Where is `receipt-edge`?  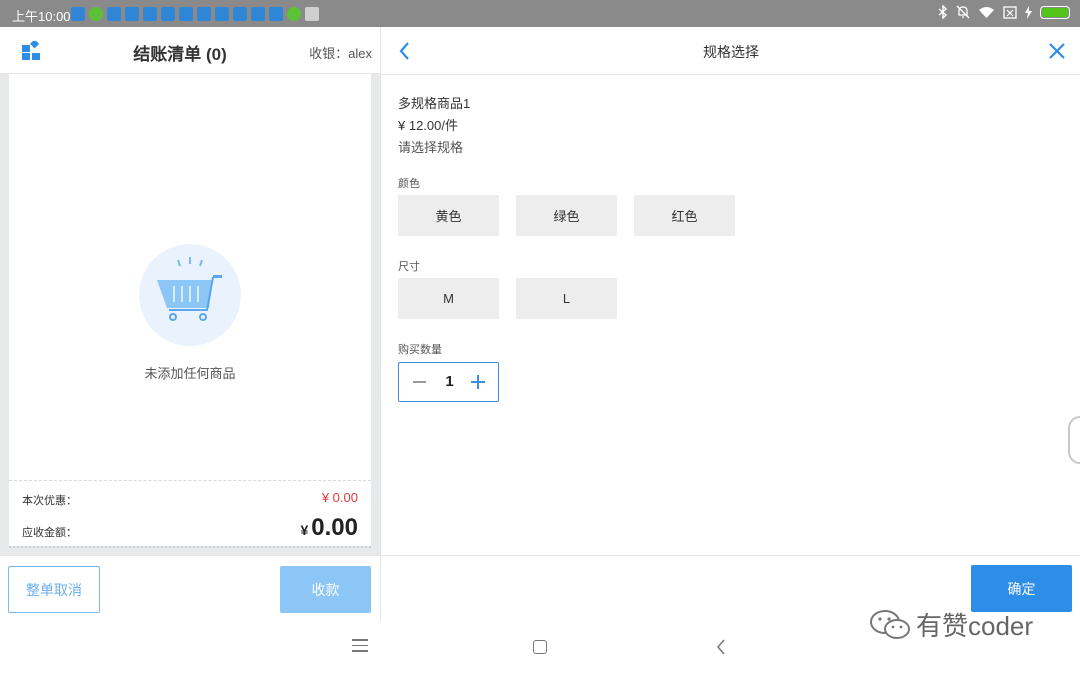
receipt-edge is located at coordinates (190, 547).